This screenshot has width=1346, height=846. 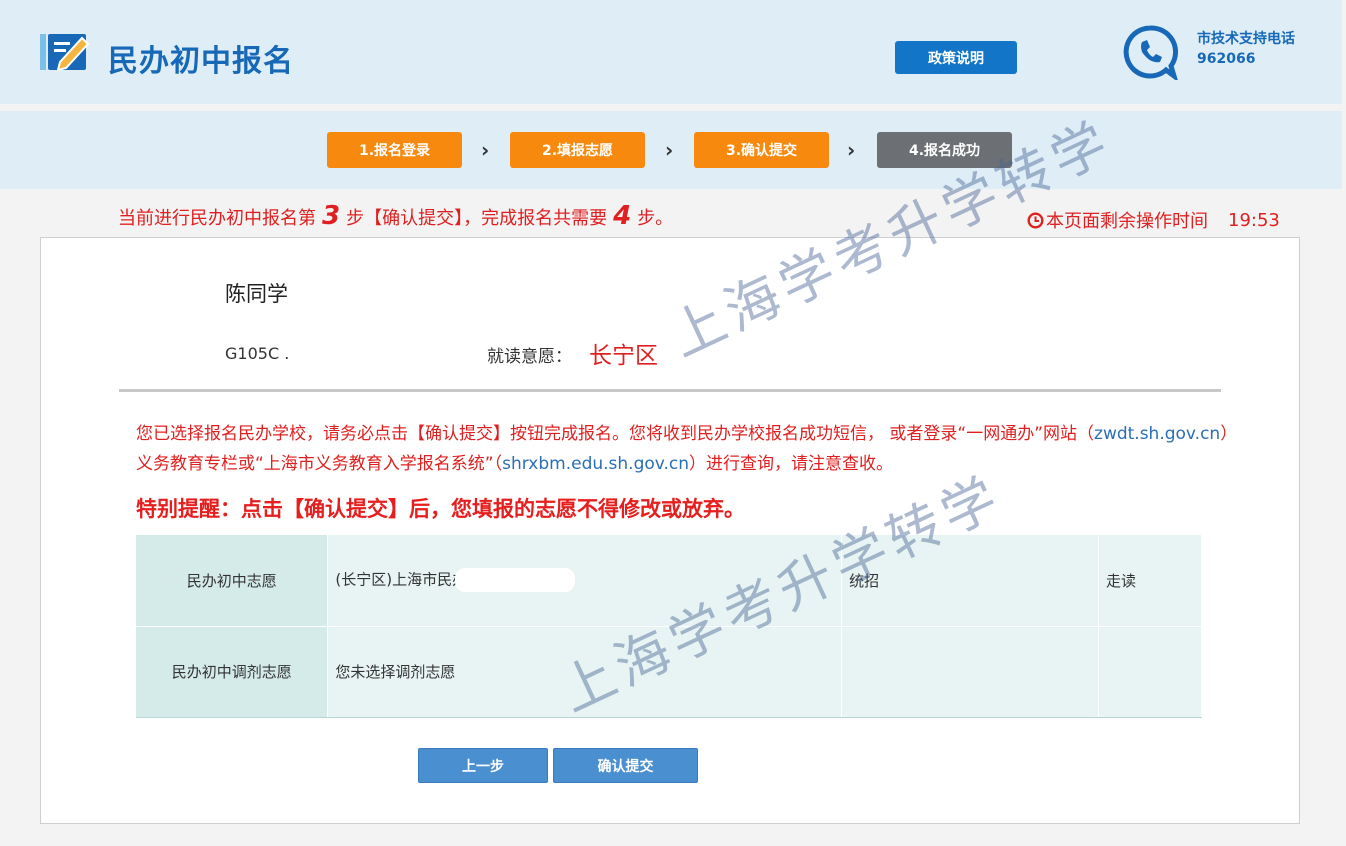 What do you see at coordinates (477, 218) in the screenshot?
I see `progress-middle: 步【确认提交】，完成报名共需要` at bounding box center [477, 218].